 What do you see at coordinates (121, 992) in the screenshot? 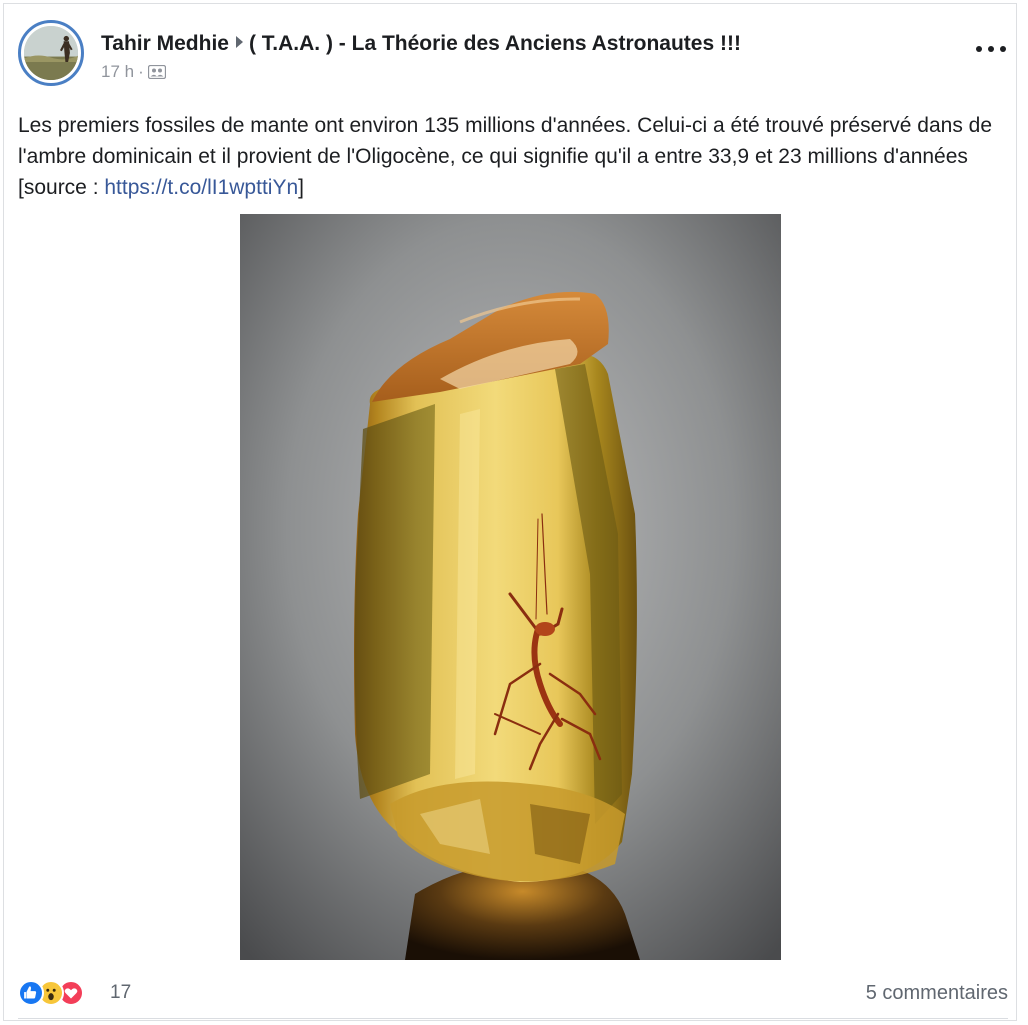
I see `reaction-count: 17` at bounding box center [121, 992].